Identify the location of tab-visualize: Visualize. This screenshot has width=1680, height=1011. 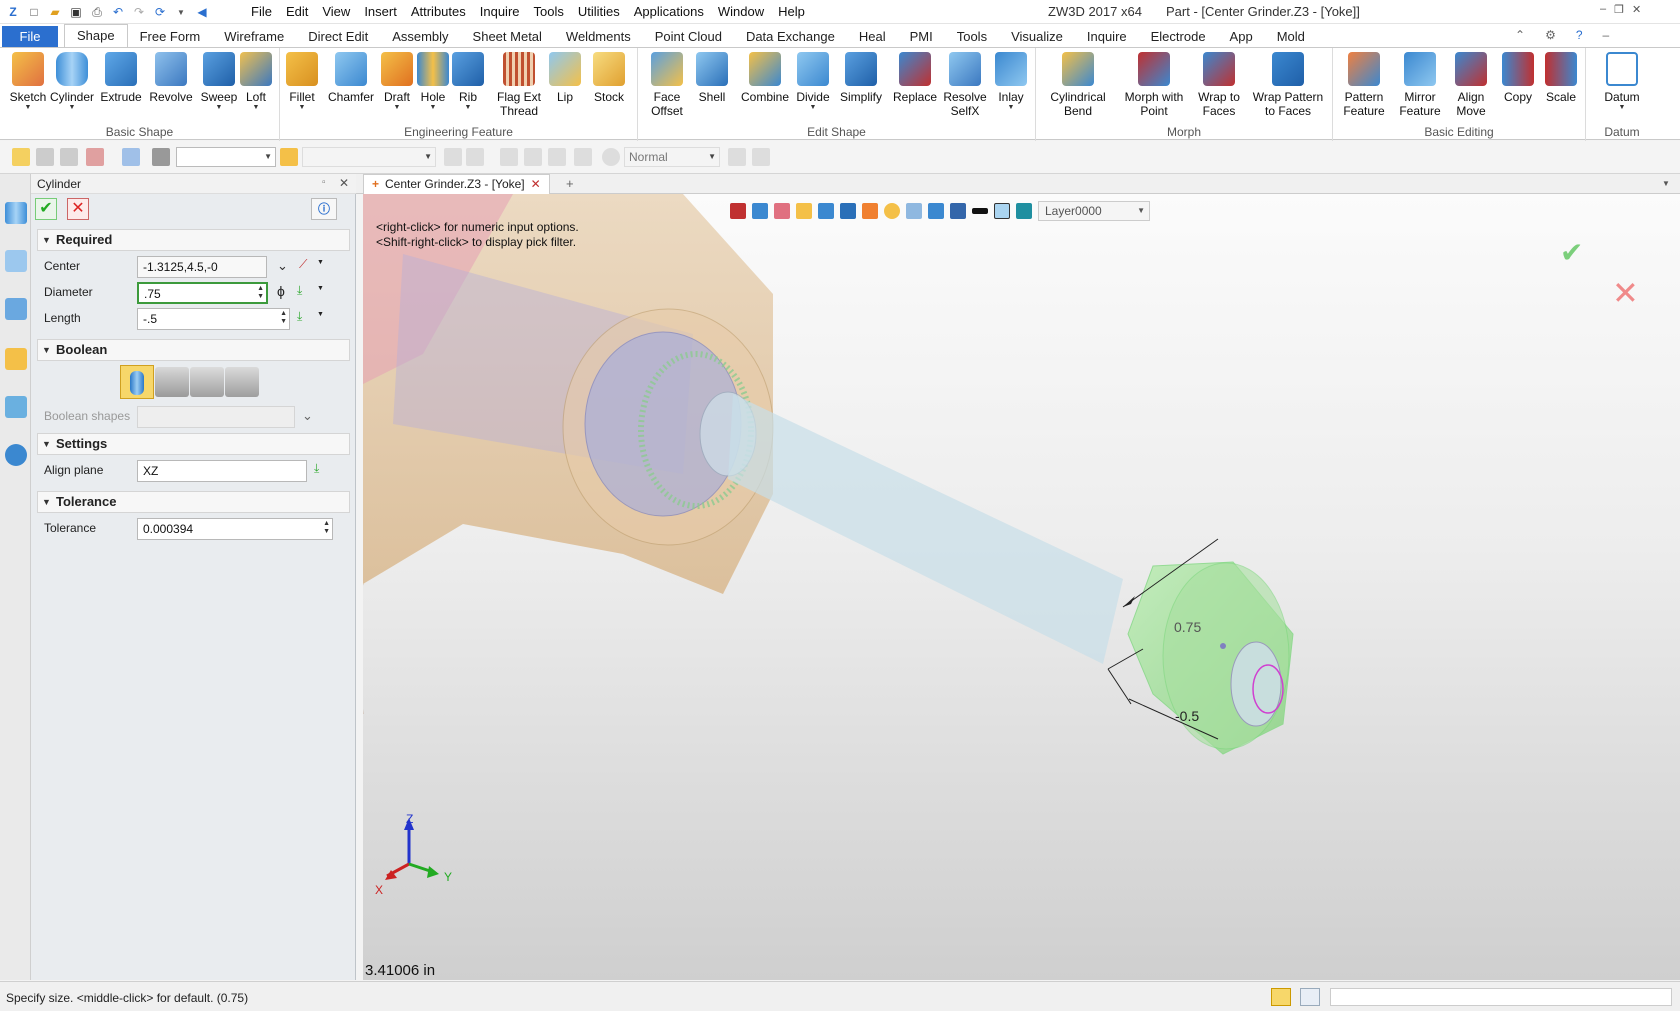
(1037, 37).